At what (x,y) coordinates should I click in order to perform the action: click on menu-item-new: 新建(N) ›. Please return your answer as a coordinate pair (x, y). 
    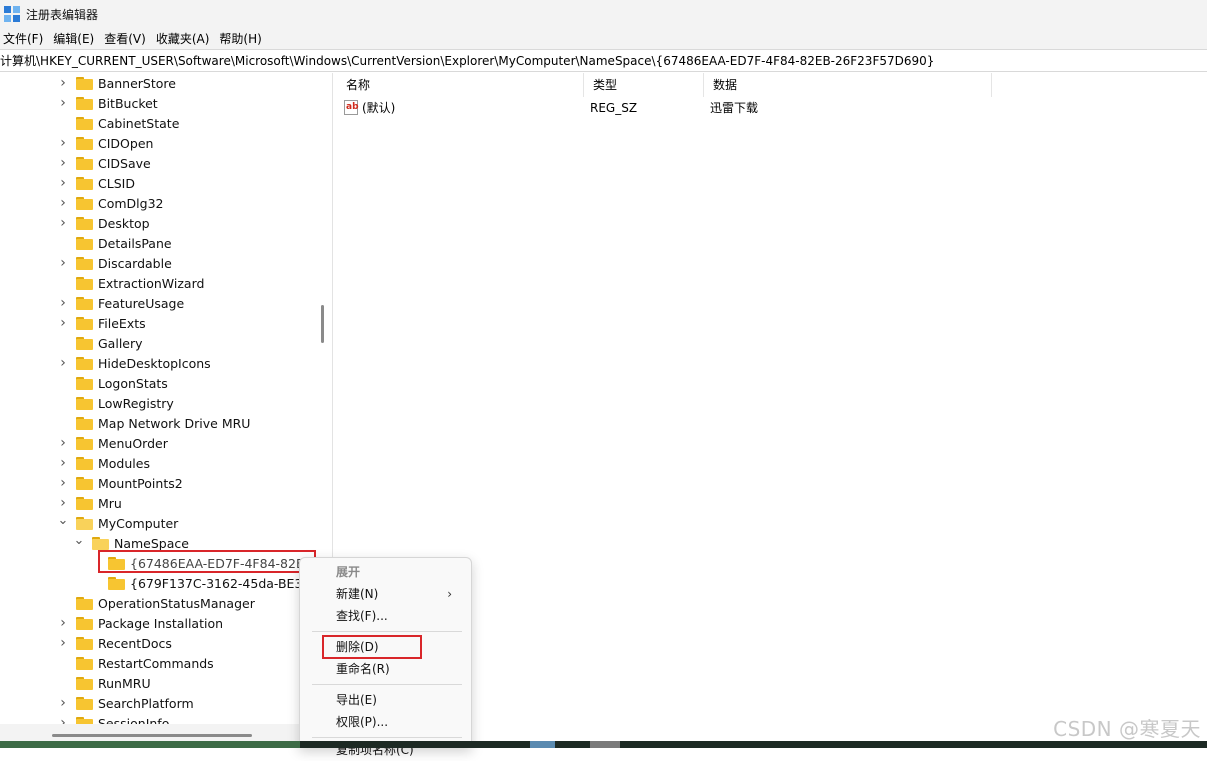
    Looking at the image, I should click on (400, 594).